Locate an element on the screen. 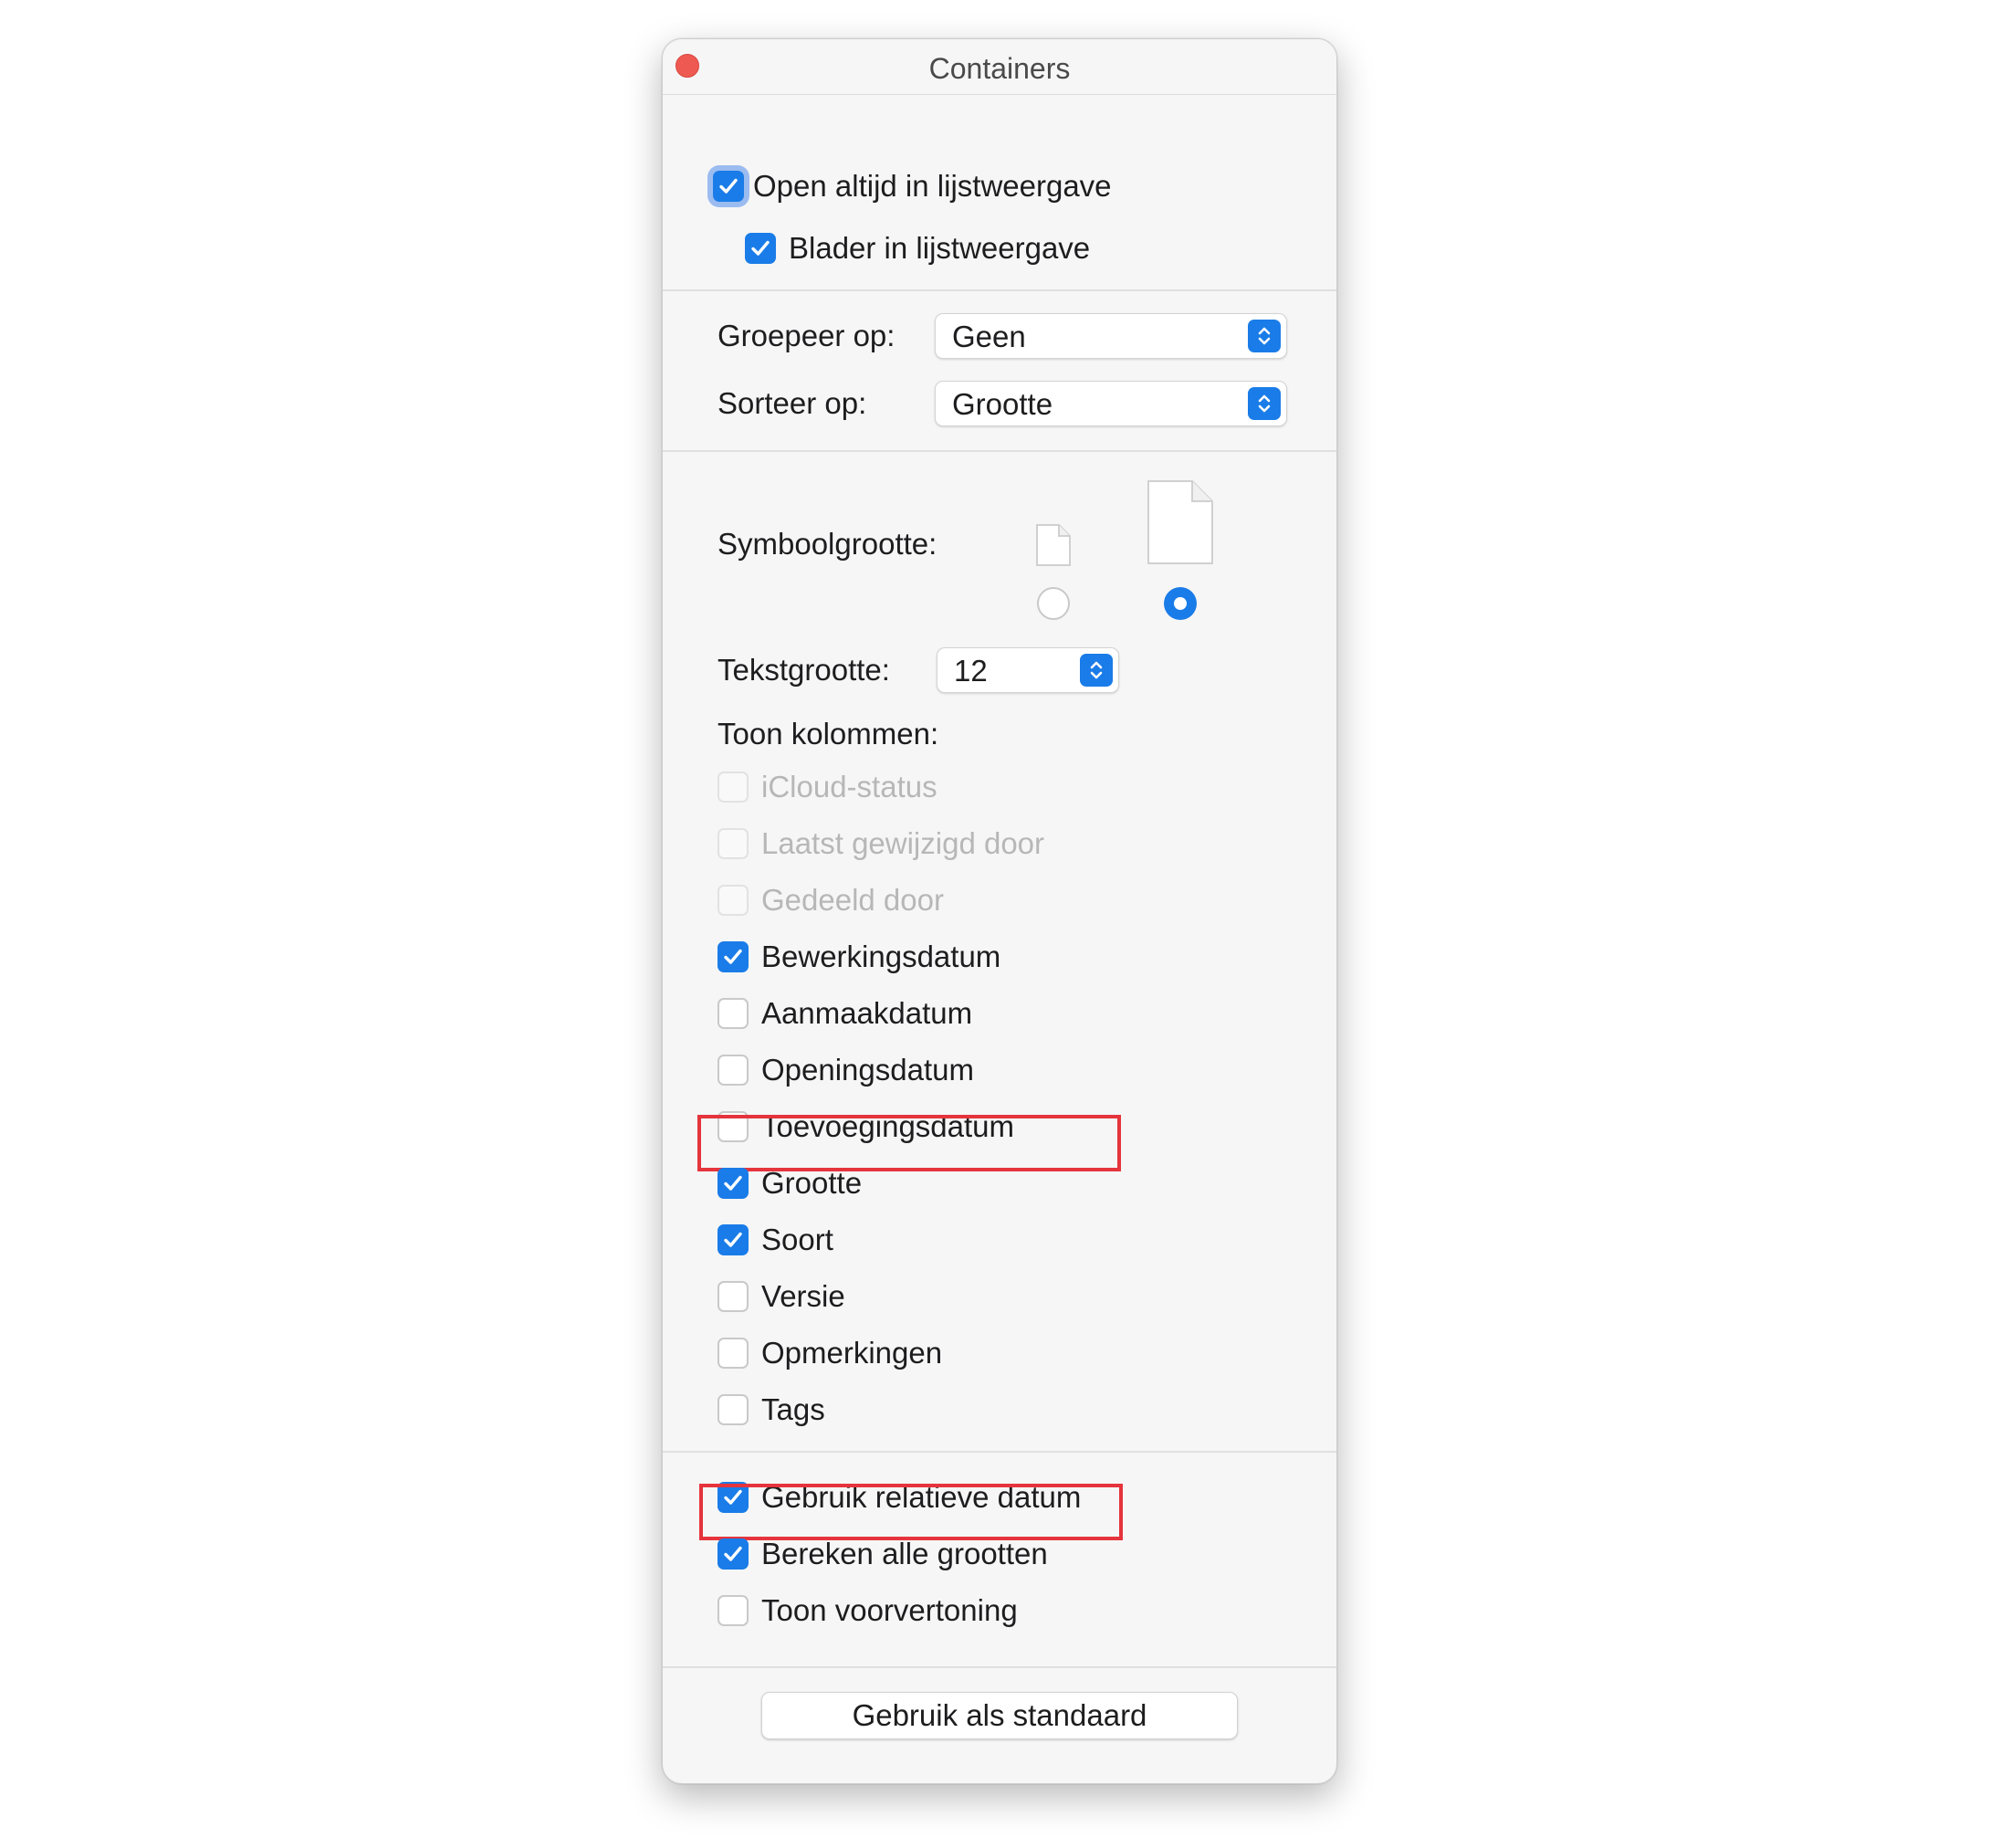 The width and height of the screenshot is (1990, 1848). calculate-all-sizes-checkbox is located at coordinates (733, 1554).